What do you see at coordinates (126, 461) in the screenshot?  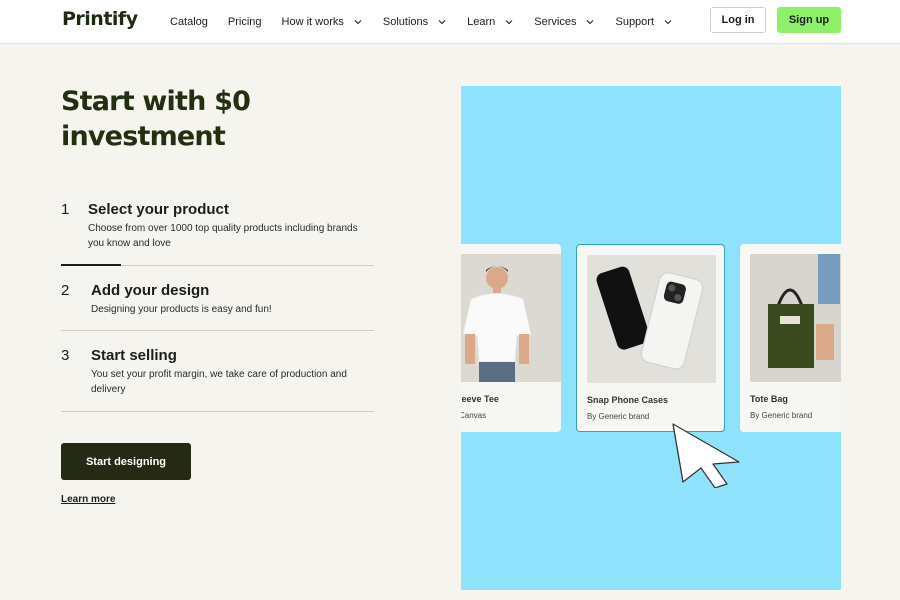 I see `start-designing-button: Start designing` at bounding box center [126, 461].